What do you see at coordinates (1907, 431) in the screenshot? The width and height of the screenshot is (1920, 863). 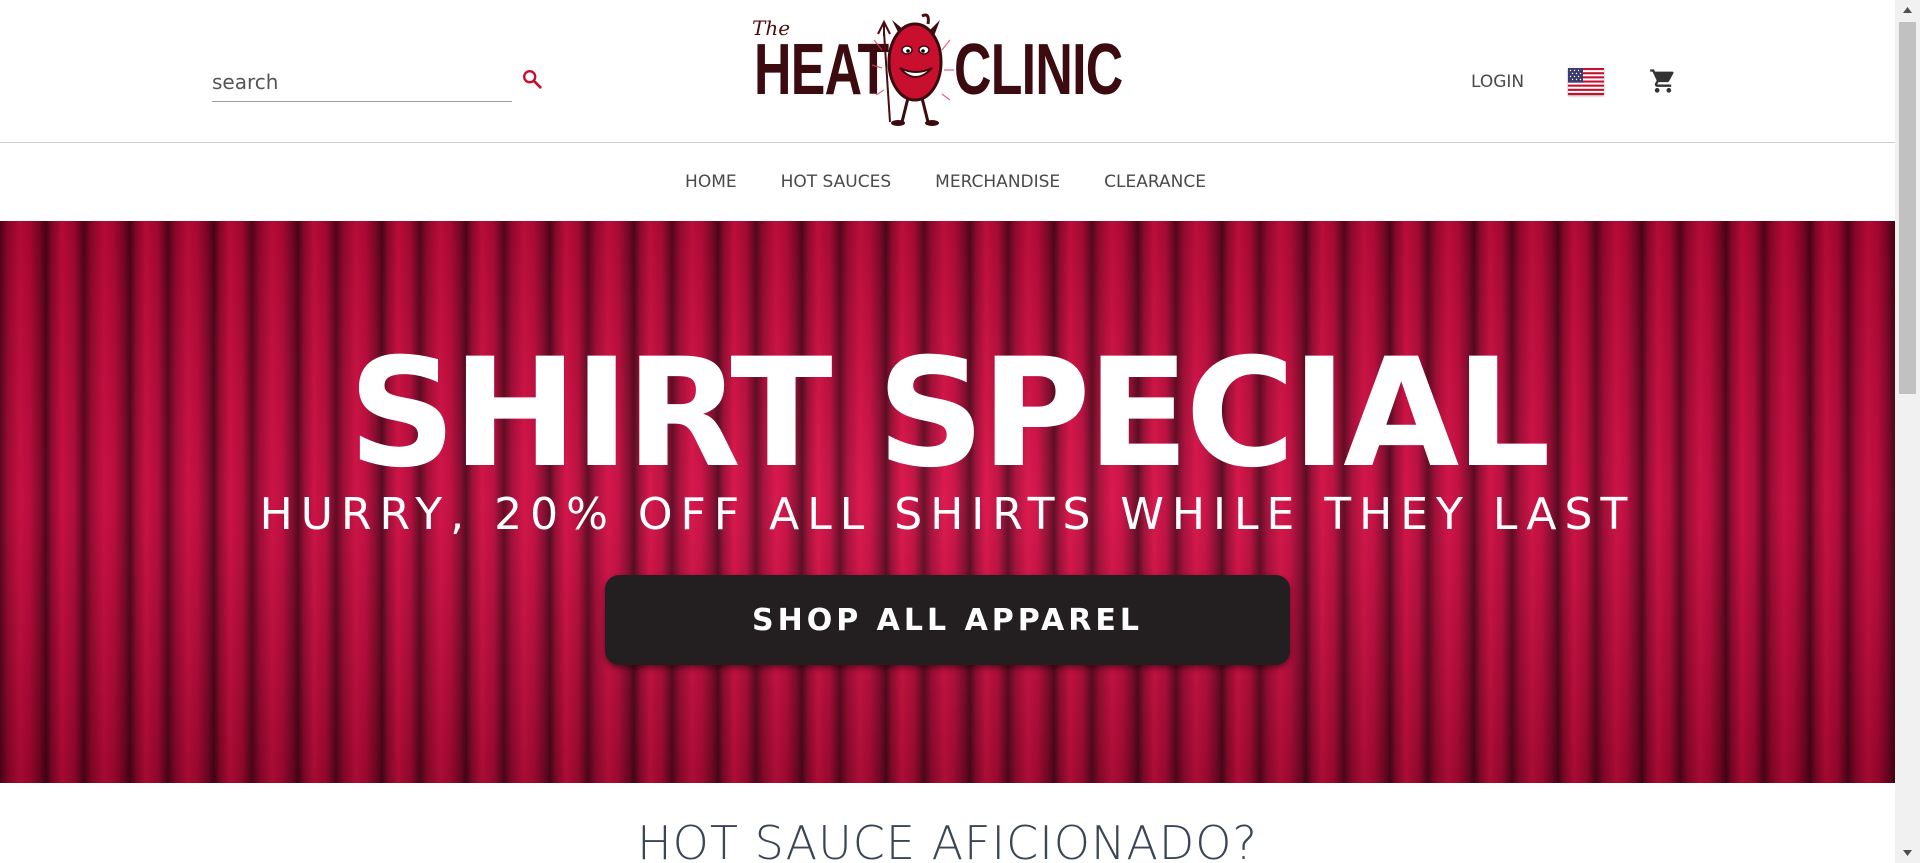 I see `vertical-scrollbar` at bounding box center [1907, 431].